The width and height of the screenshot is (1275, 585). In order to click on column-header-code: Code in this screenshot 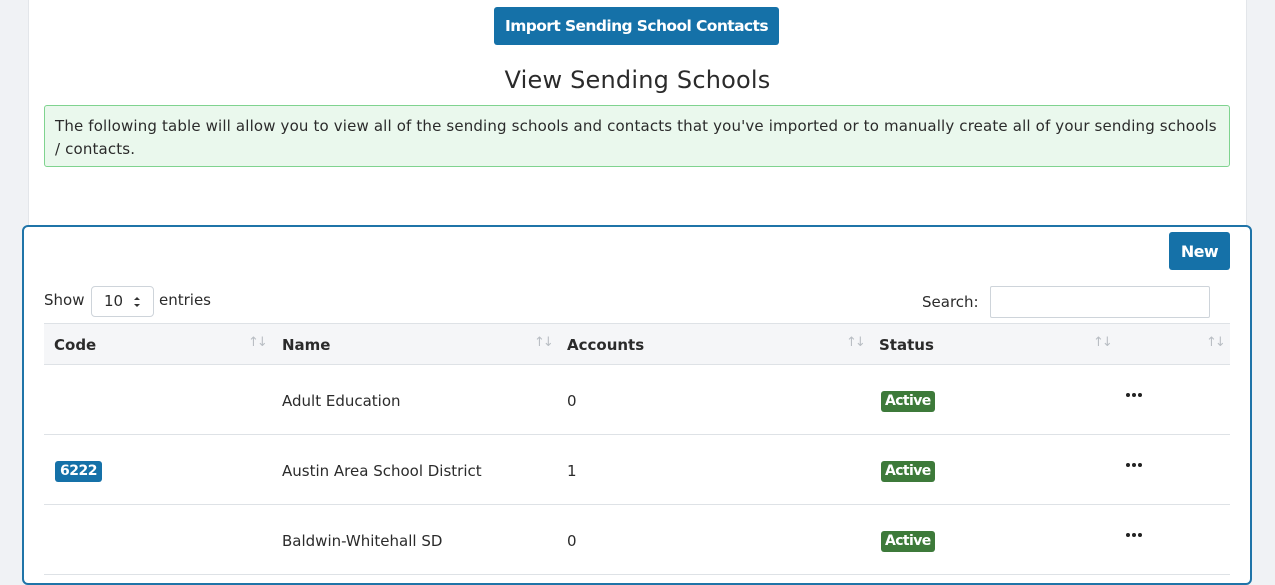, I will do `click(75, 345)`.